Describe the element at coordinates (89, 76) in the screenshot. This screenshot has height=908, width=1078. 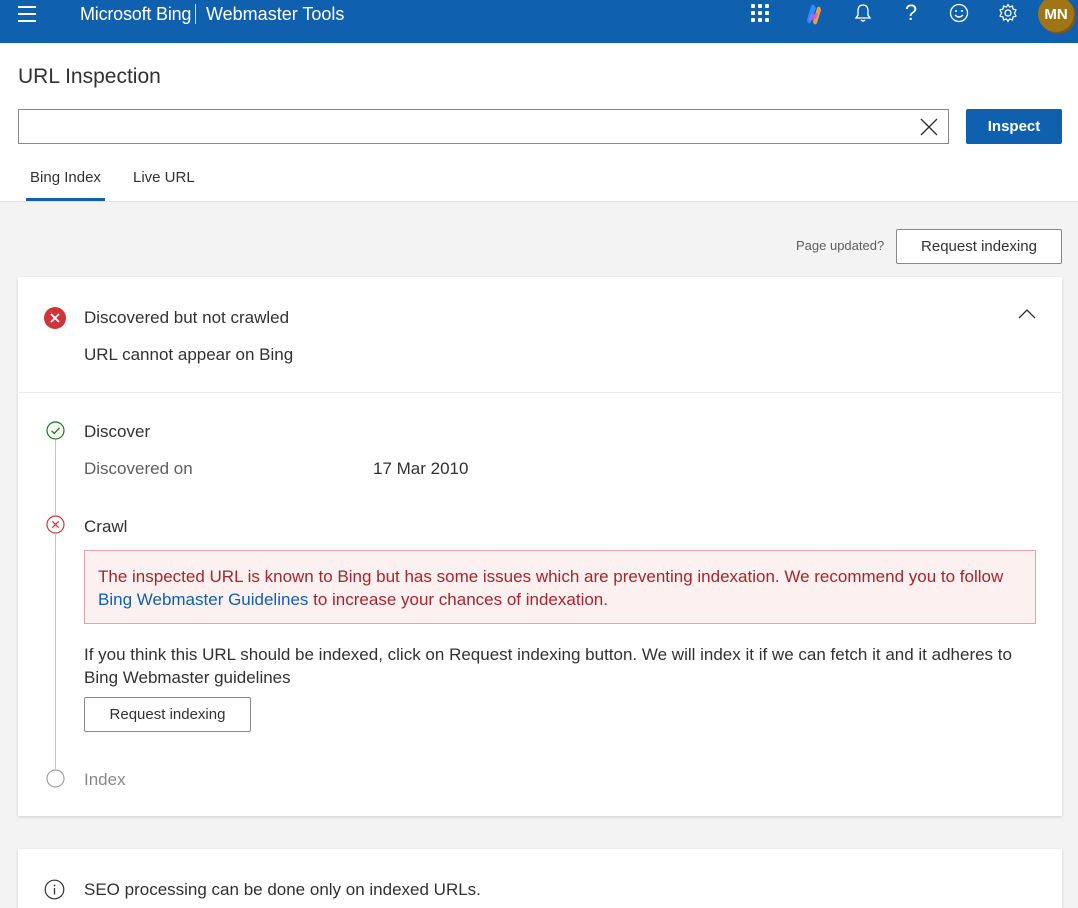
I see `page-title: URL Inspection` at that location.